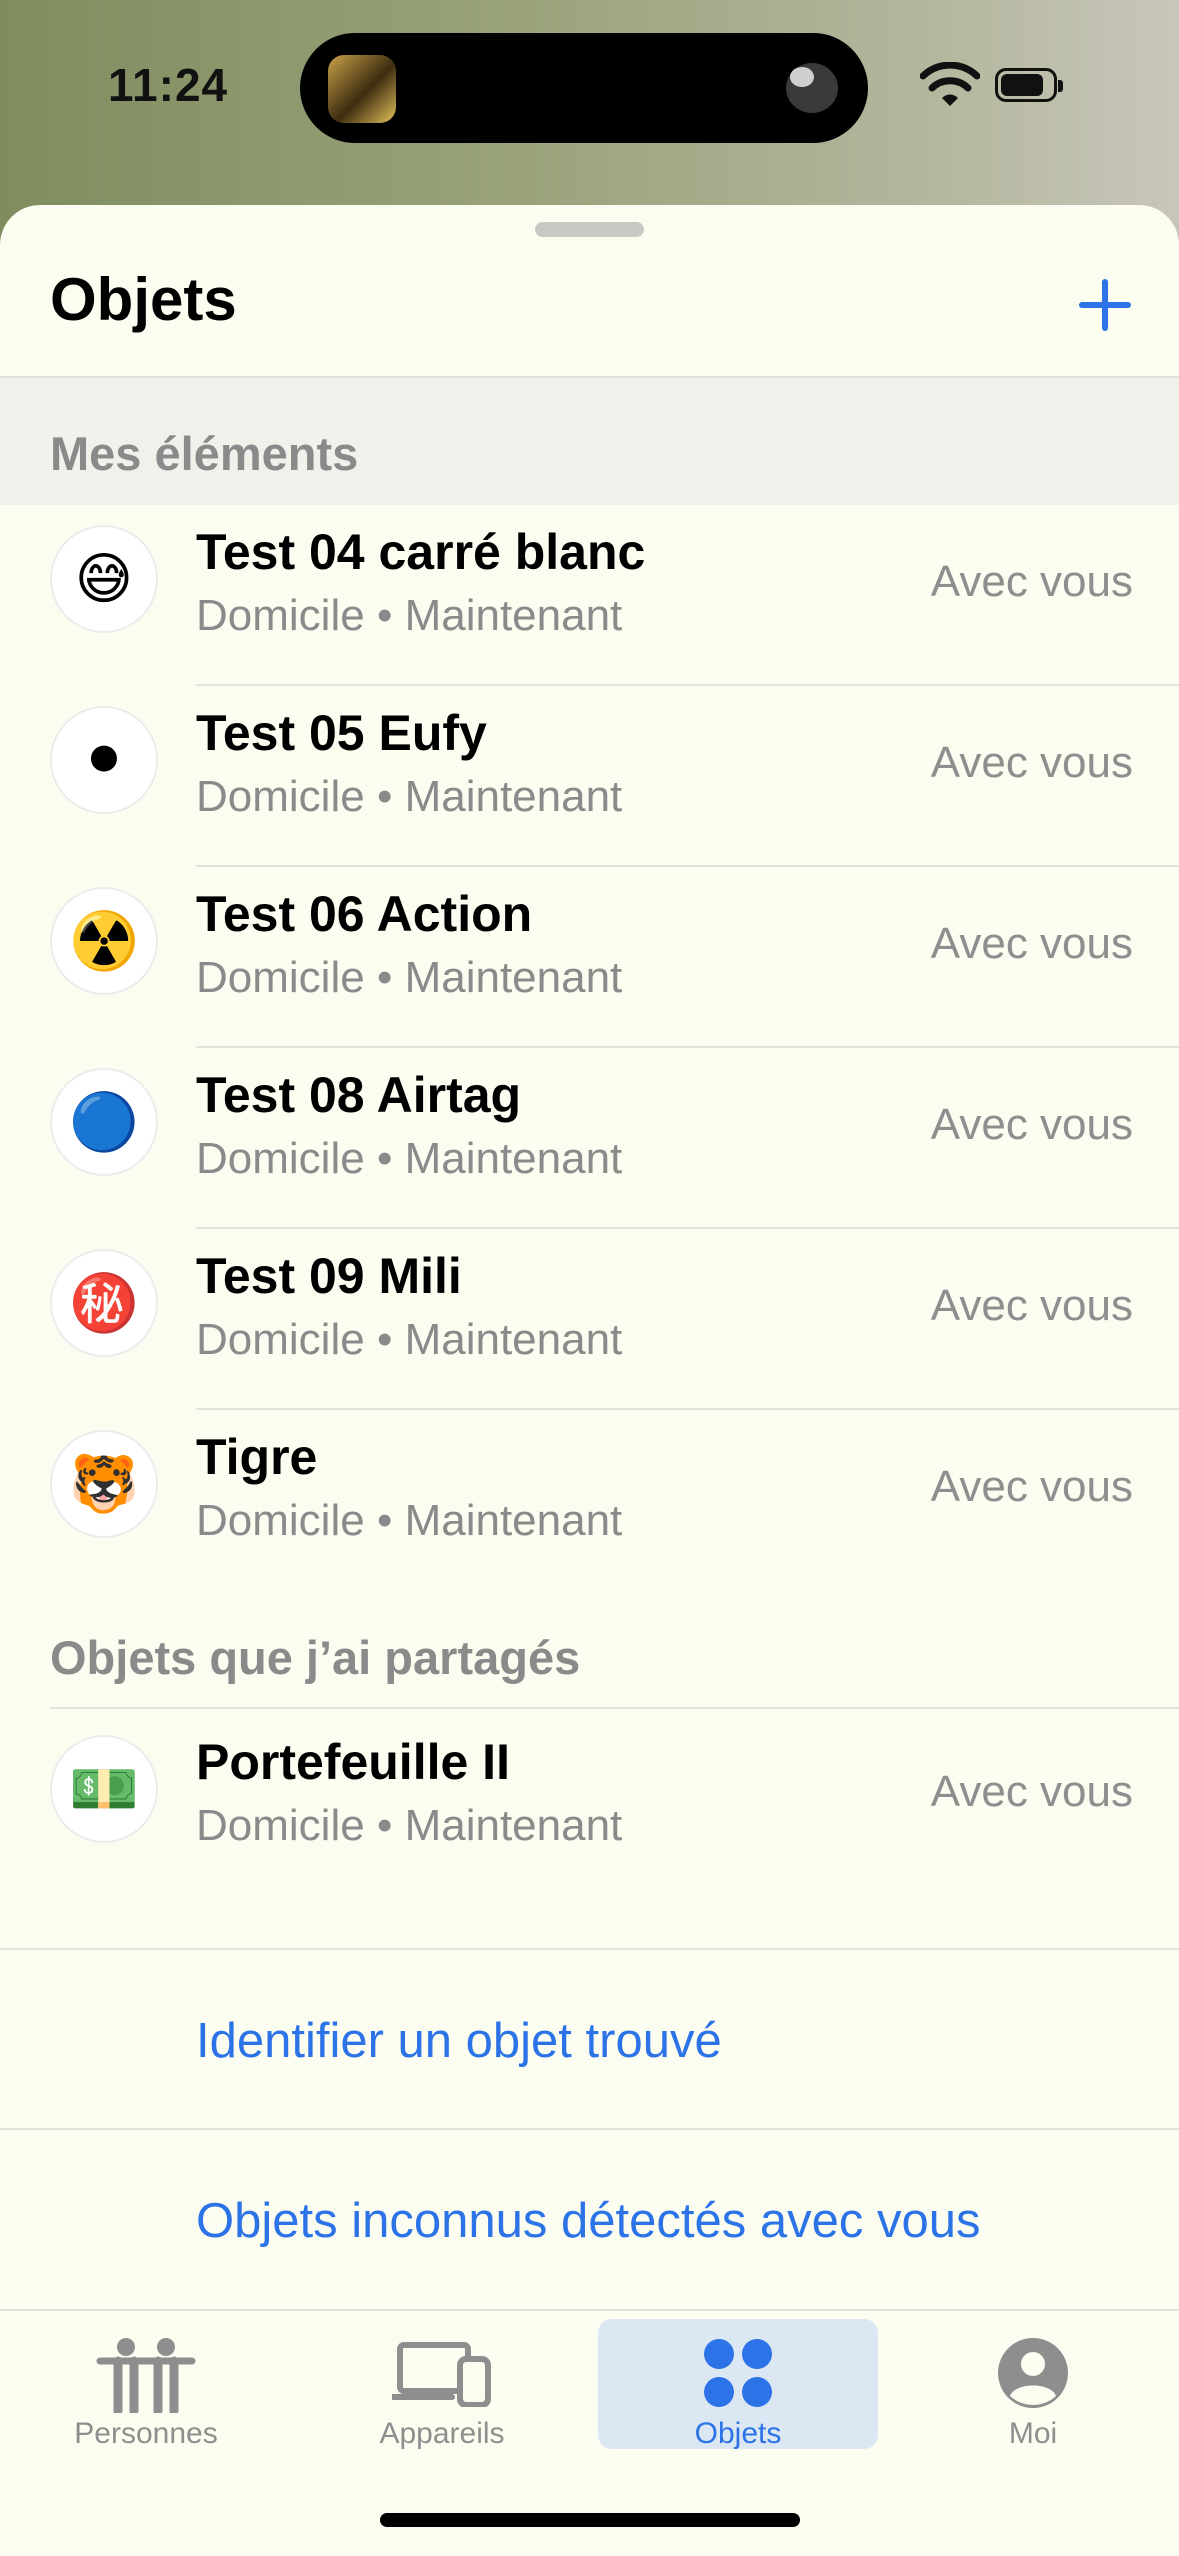 This screenshot has width=1179, height=2556. Describe the element at coordinates (104, 1303) in the screenshot. I see `item-emoji-icon: ㊙️` at that location.